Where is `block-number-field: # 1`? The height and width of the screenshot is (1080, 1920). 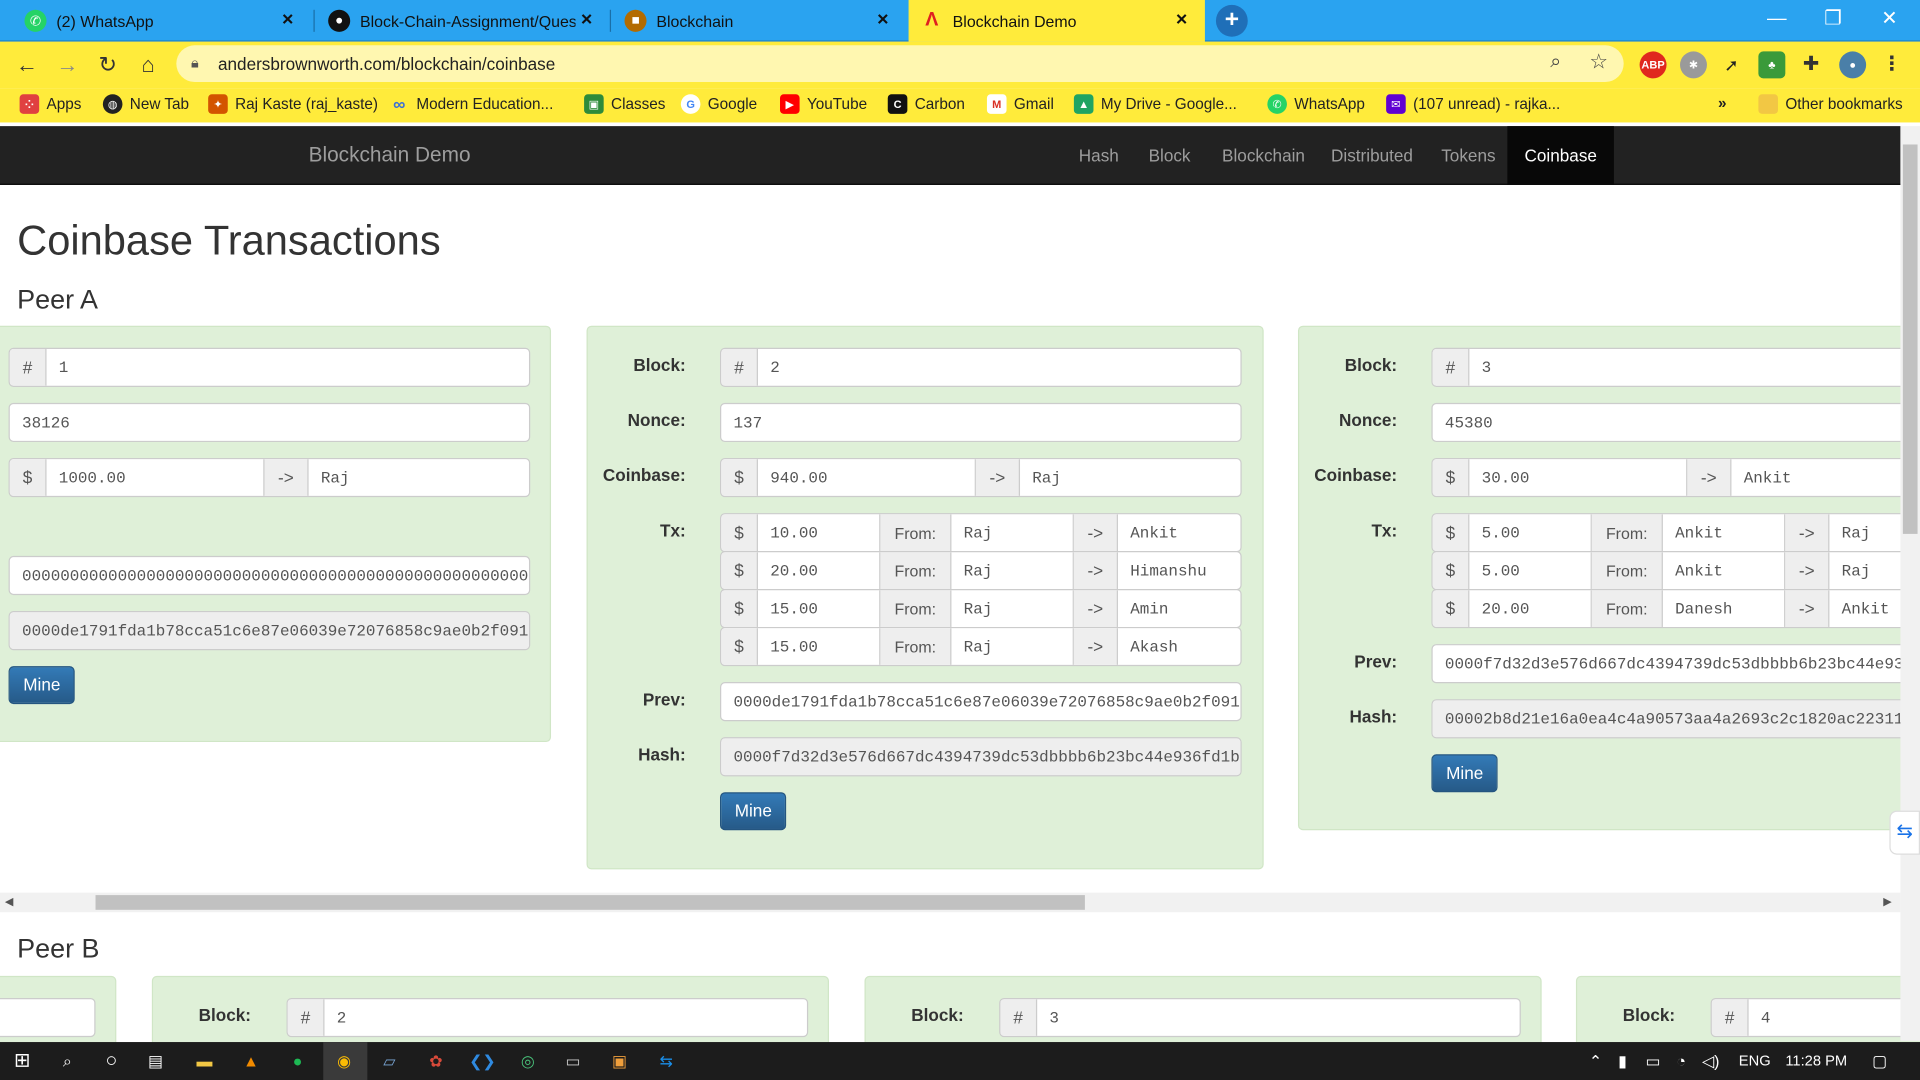
block-number-field: # 1 is located at coordinates (269, 367).